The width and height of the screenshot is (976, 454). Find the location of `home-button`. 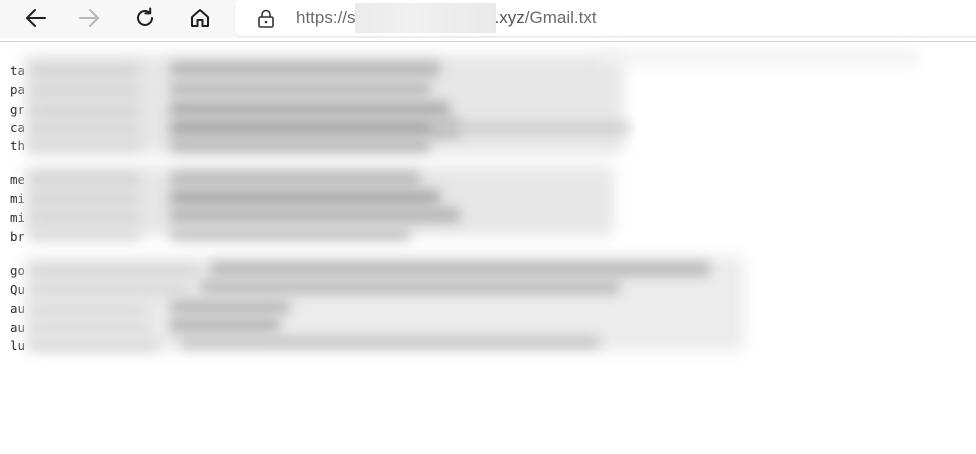

home-button is located at coordinates (200, 18).